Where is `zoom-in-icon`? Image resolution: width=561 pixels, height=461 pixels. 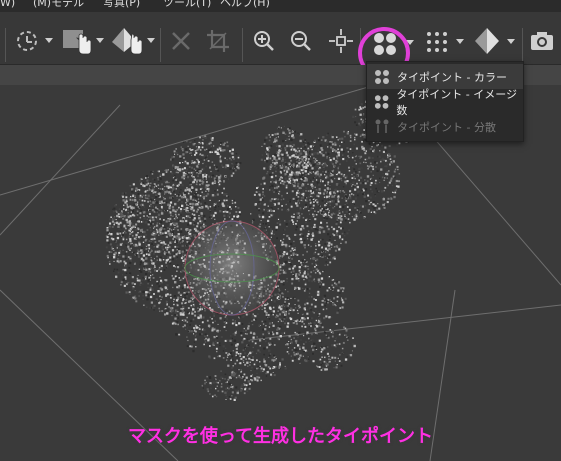
zoom-in-icon is located at coordinates (264, 41).